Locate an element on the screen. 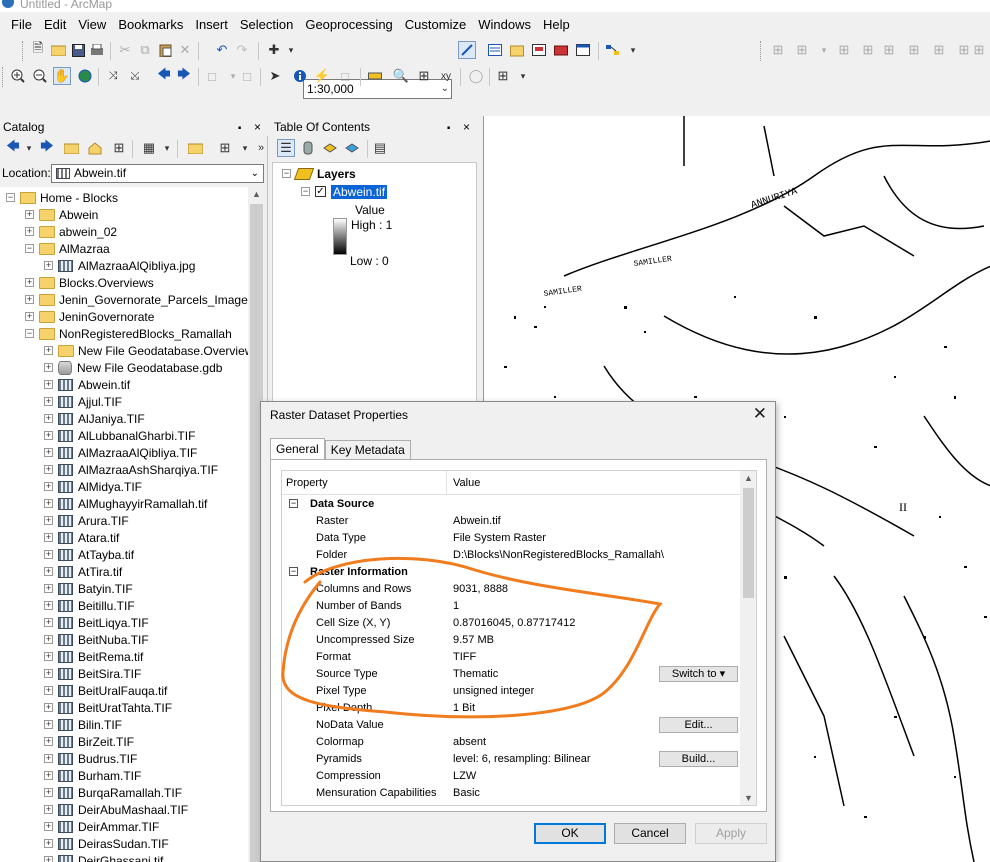 Image resolution: width=990 pixels, height=862 pixels. more-tools-icon: » is located at coordinates (261, 148).